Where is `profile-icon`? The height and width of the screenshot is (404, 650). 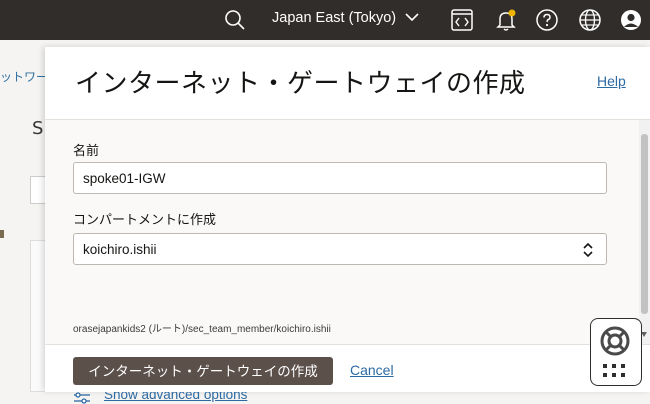 profile-icon is located at coordinates (631, 20).